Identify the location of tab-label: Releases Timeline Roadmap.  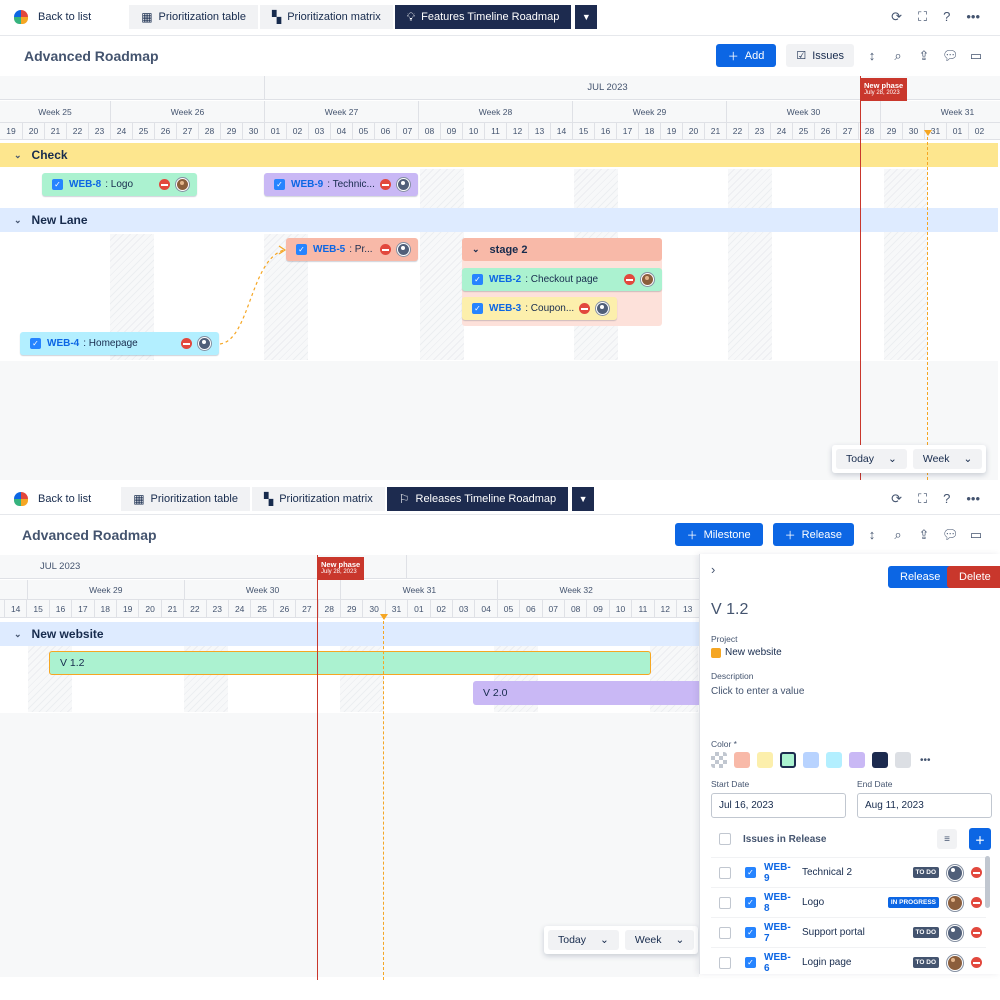
(486, 499).